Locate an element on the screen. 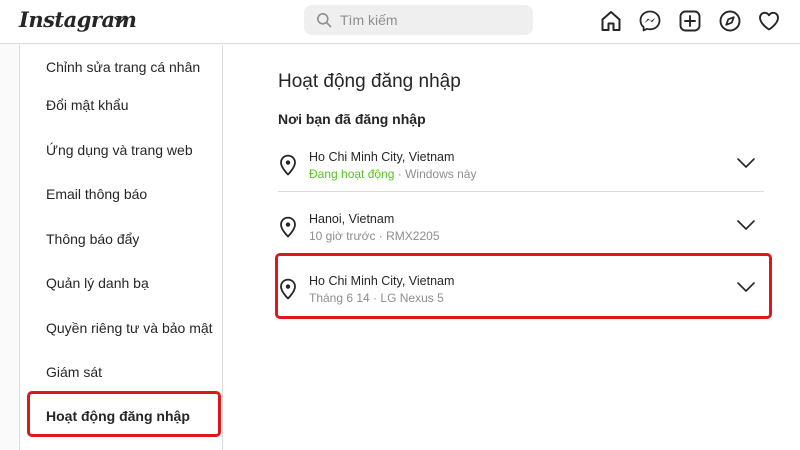 This screenshot has width=800, height=450. new-post-icon is located at coordinates (690, 21).